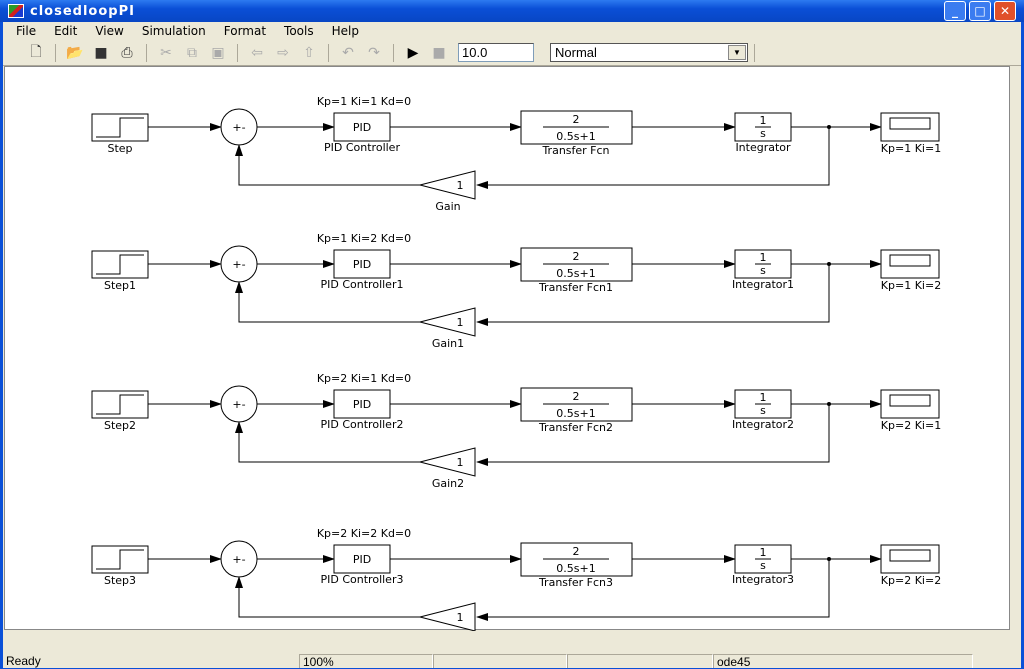 This screenshot has height=669, width=1024. What do you see at coordinates (575, 150) in the screenshot?
I see `transfer-fcn-label: Transfer Fcn` at bounding box center [575, 150].